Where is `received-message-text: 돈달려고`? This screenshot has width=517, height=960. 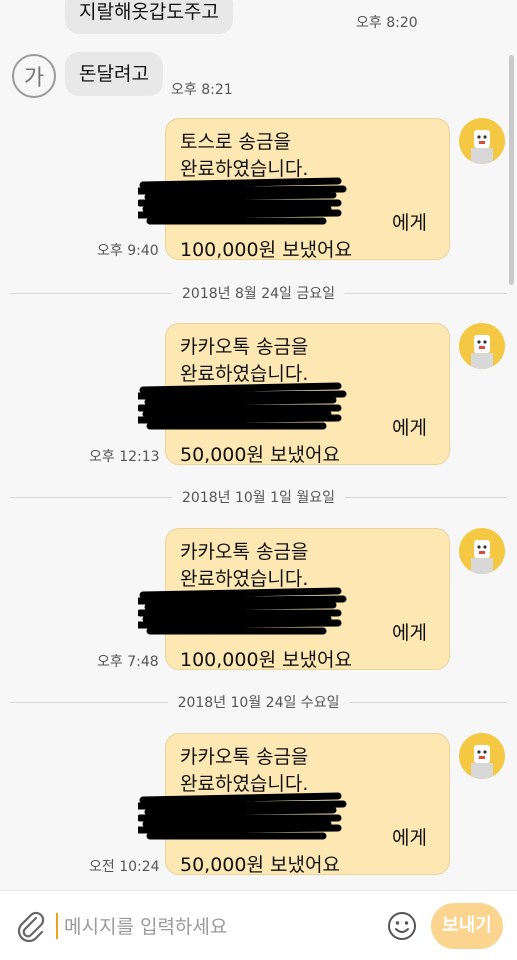 received-message-text: 돈달려고 is located at coordinates (114, 74).